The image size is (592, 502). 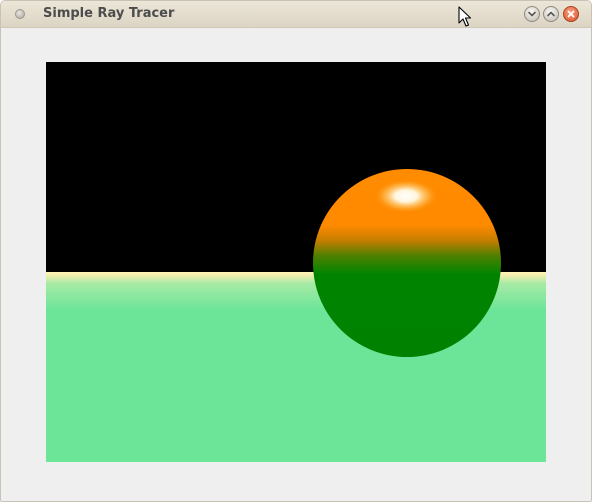 I want to click on window-title: Simple Ray Tracer, so click(x=109, y=13).